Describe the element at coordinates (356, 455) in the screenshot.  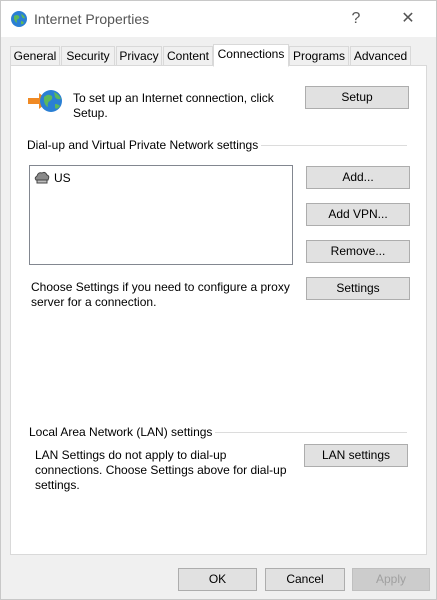
I see `lan-settings-button: LAN settings` at that location.